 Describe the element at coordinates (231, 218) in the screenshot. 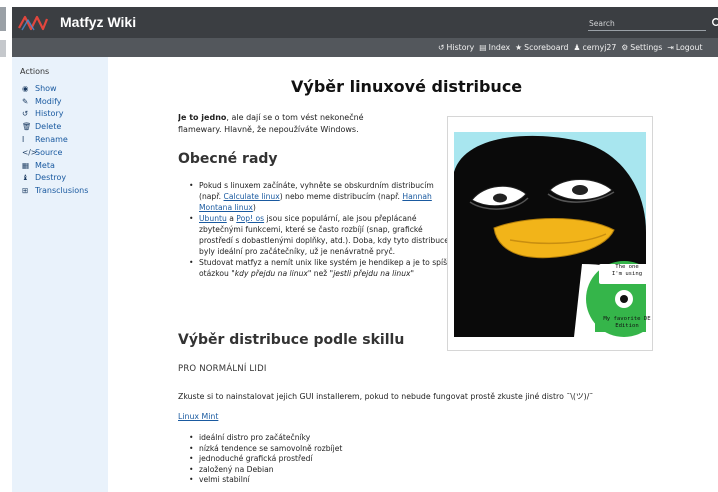

I see `text: a` at that location.